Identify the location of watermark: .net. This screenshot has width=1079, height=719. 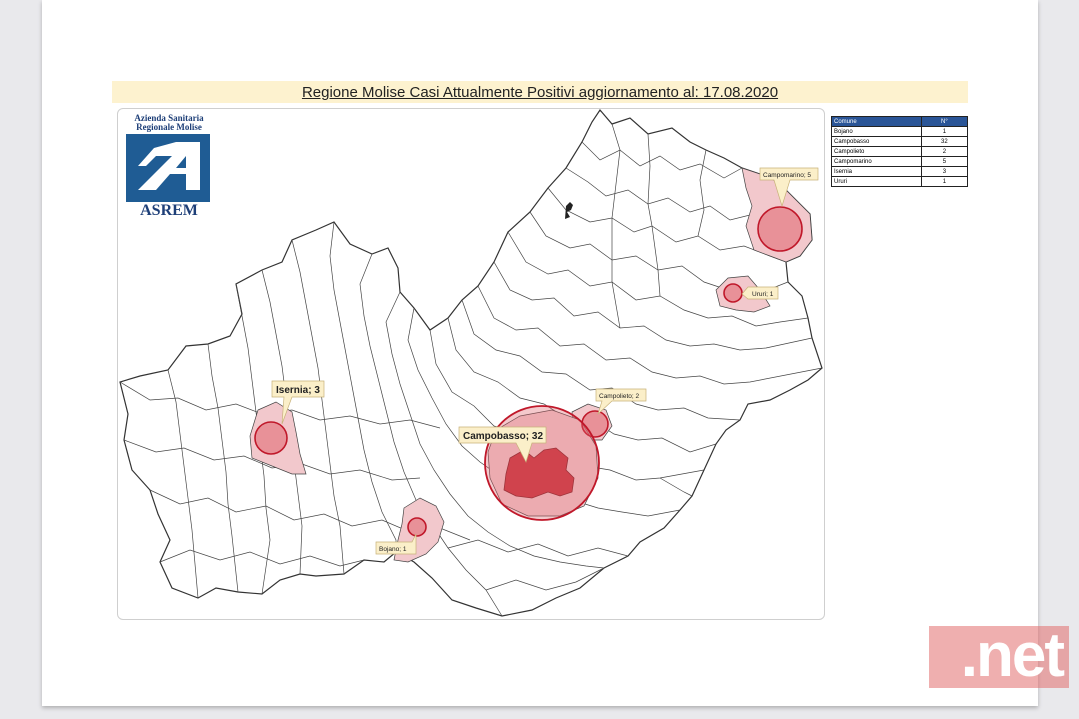
(999, 655).